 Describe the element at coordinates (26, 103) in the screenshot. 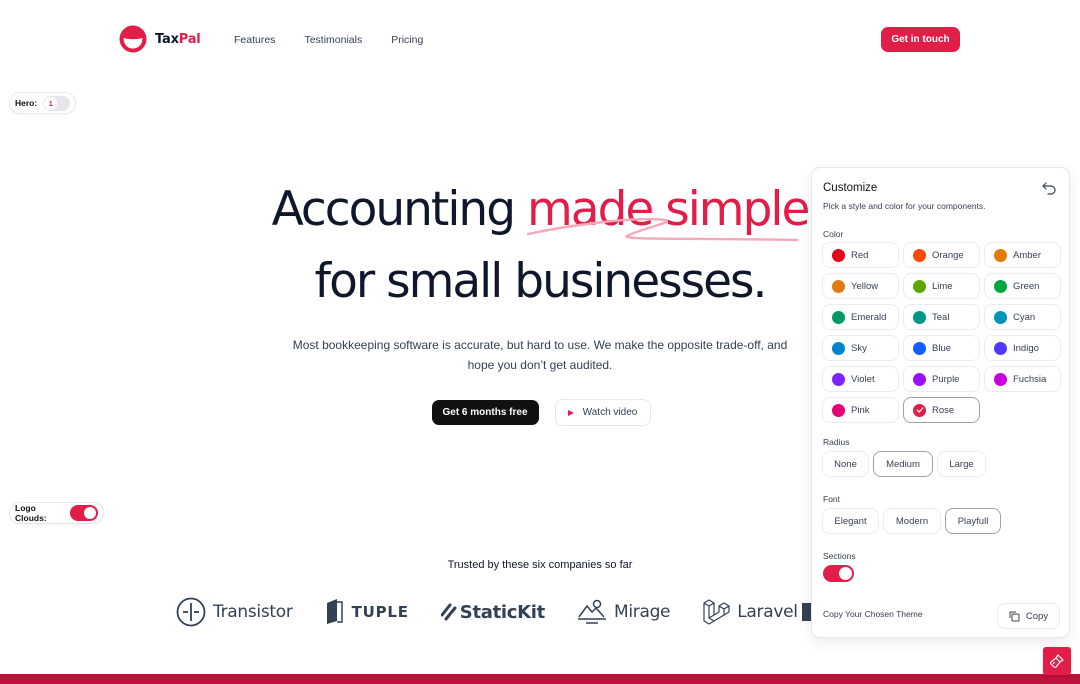

I see `hero-variant-label: Hero:` at that location.